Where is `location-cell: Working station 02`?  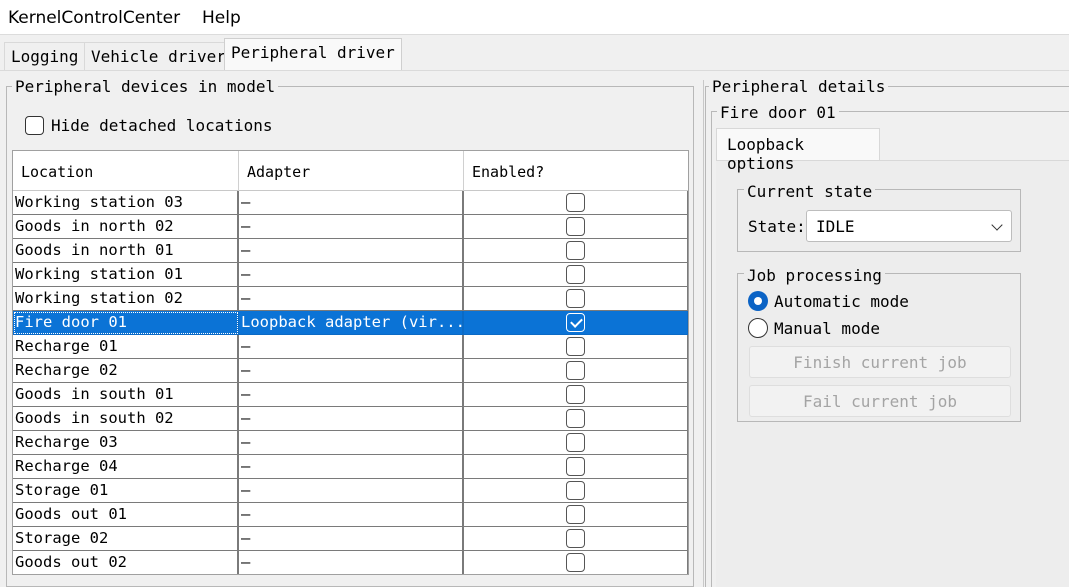 location-cell: Working station 02 is located at coordinates (126, 299).